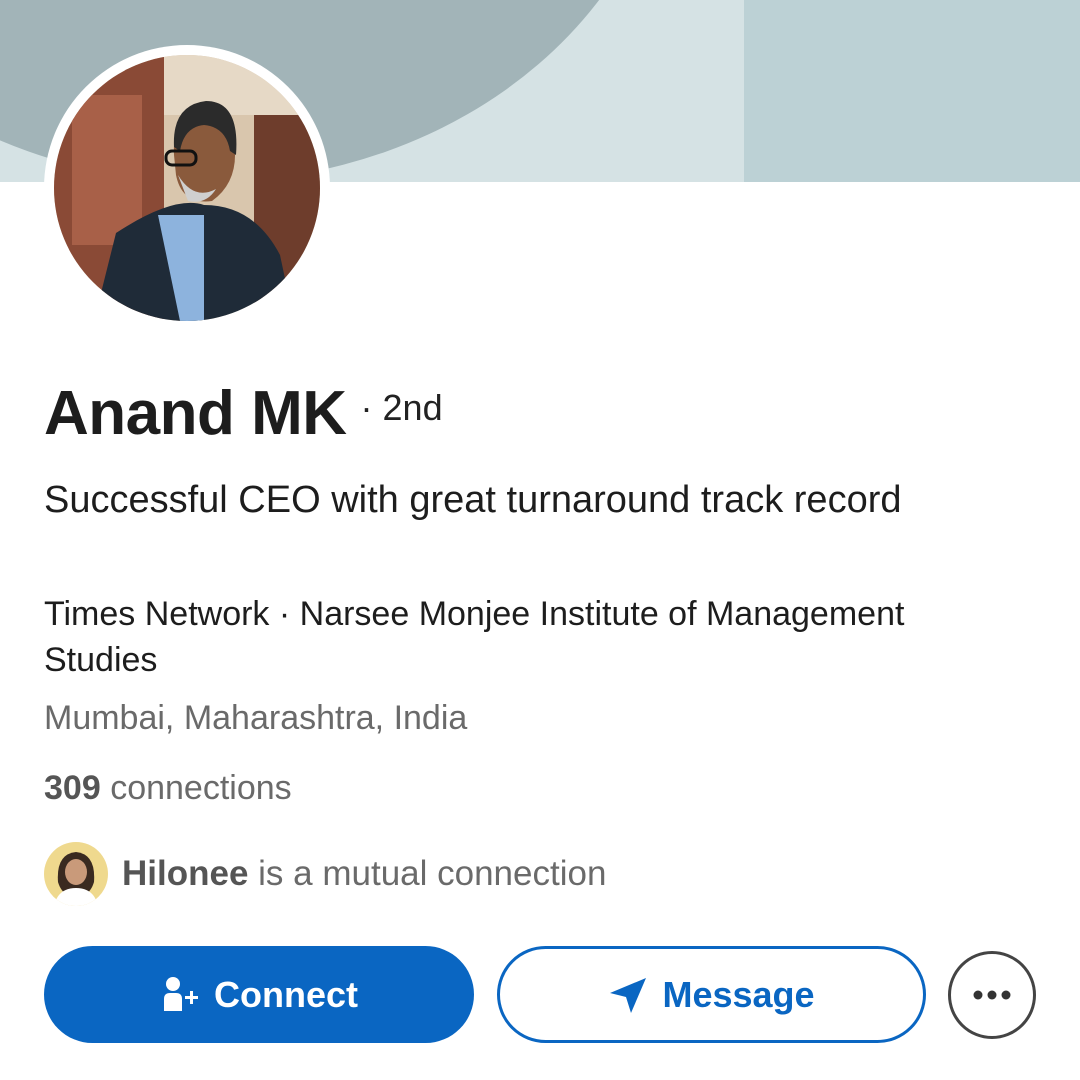  I want to click on mutual-name: Hilonee, so click(185, 873).